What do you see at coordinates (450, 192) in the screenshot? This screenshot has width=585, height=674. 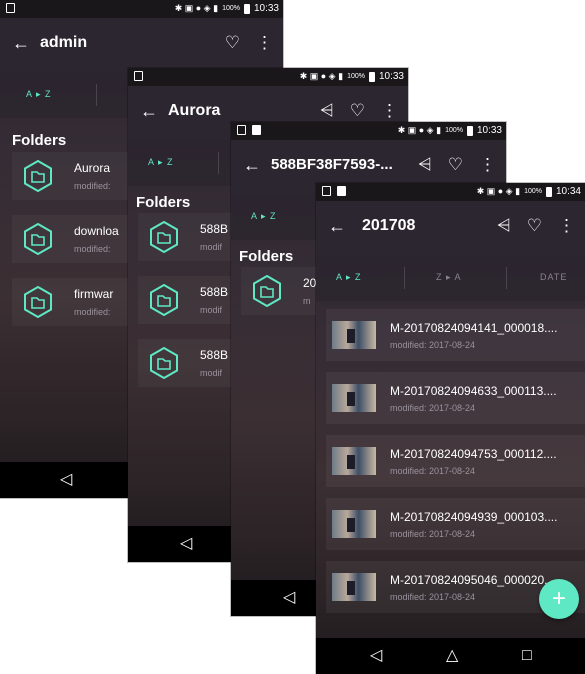 I see `status-bar: ✱ ▣ ● ◈ ▮ 100% 10:34` at bounding box center [450, 192].